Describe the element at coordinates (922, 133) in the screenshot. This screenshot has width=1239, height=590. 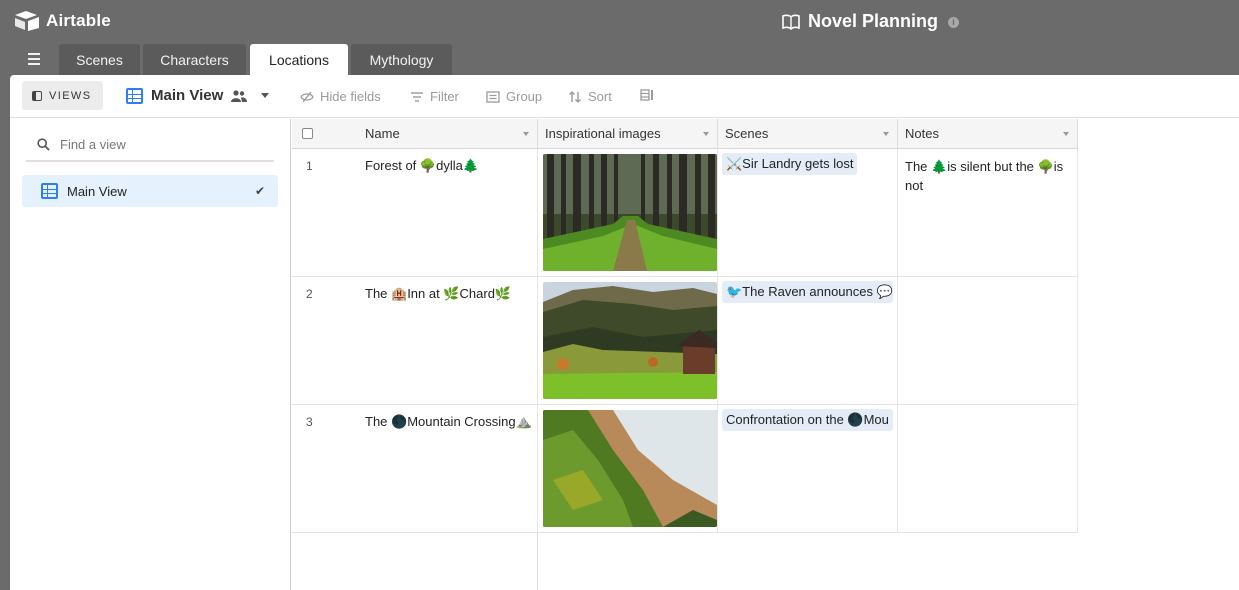
I see `column-header-label: Notes` at that location.